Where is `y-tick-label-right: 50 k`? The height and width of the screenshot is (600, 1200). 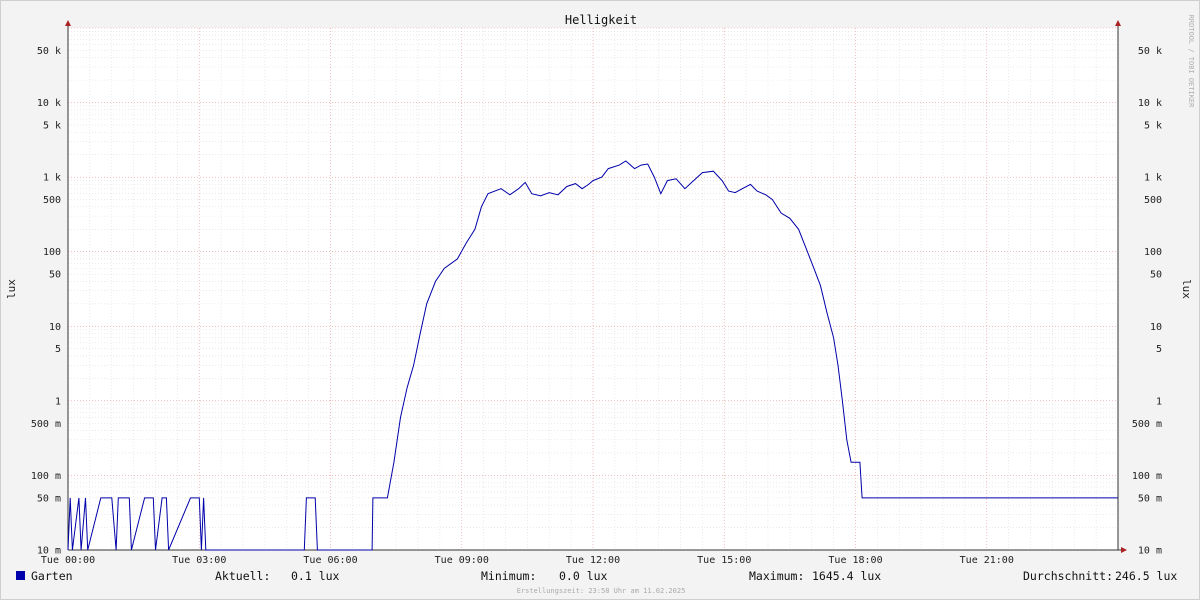
y-tick-label-right: 50 k is located at coordinates (1150, 51).